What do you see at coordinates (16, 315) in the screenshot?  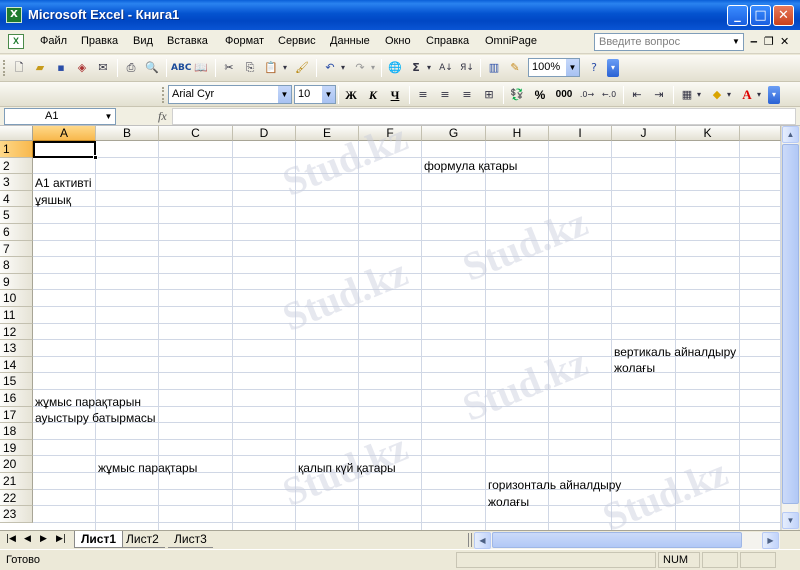 I see `row-header-11: 11` at bounding box center [16, 315].